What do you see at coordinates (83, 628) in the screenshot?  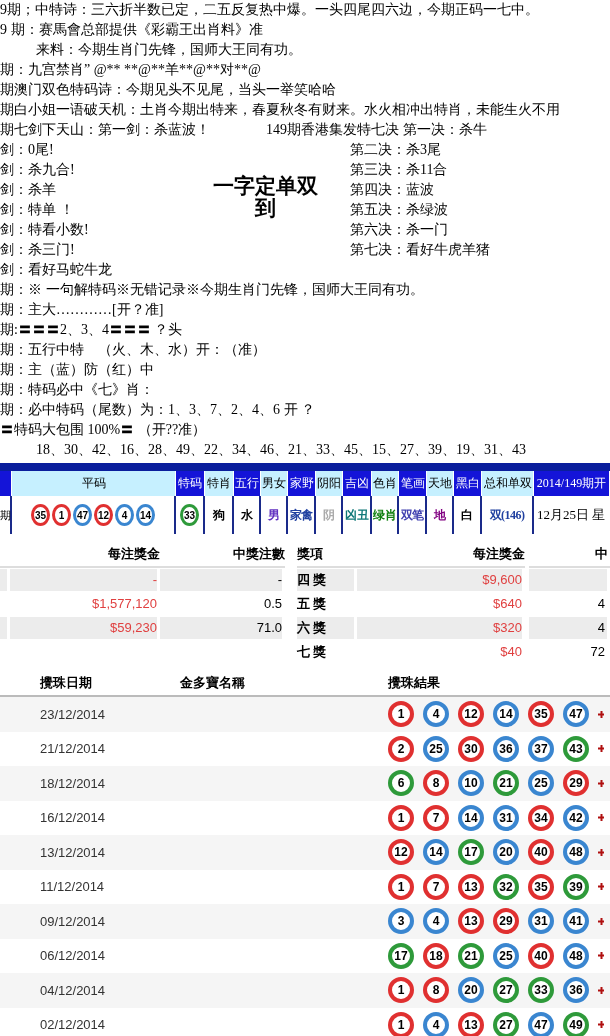 I see `table-cell: $59,230` at bounding box center [83, 628].